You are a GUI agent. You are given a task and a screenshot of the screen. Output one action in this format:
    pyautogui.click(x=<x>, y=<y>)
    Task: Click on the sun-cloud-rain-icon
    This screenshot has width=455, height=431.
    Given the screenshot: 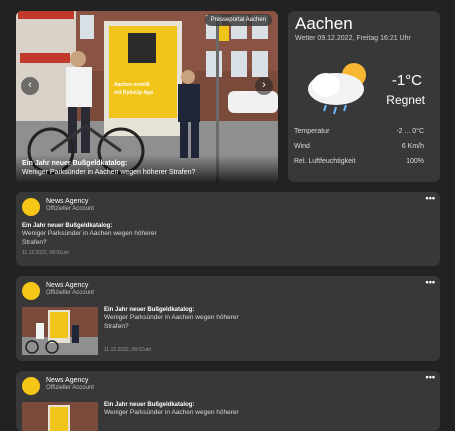 What is the action you would take?
    pyautogui.click(x=337, y=89)
    